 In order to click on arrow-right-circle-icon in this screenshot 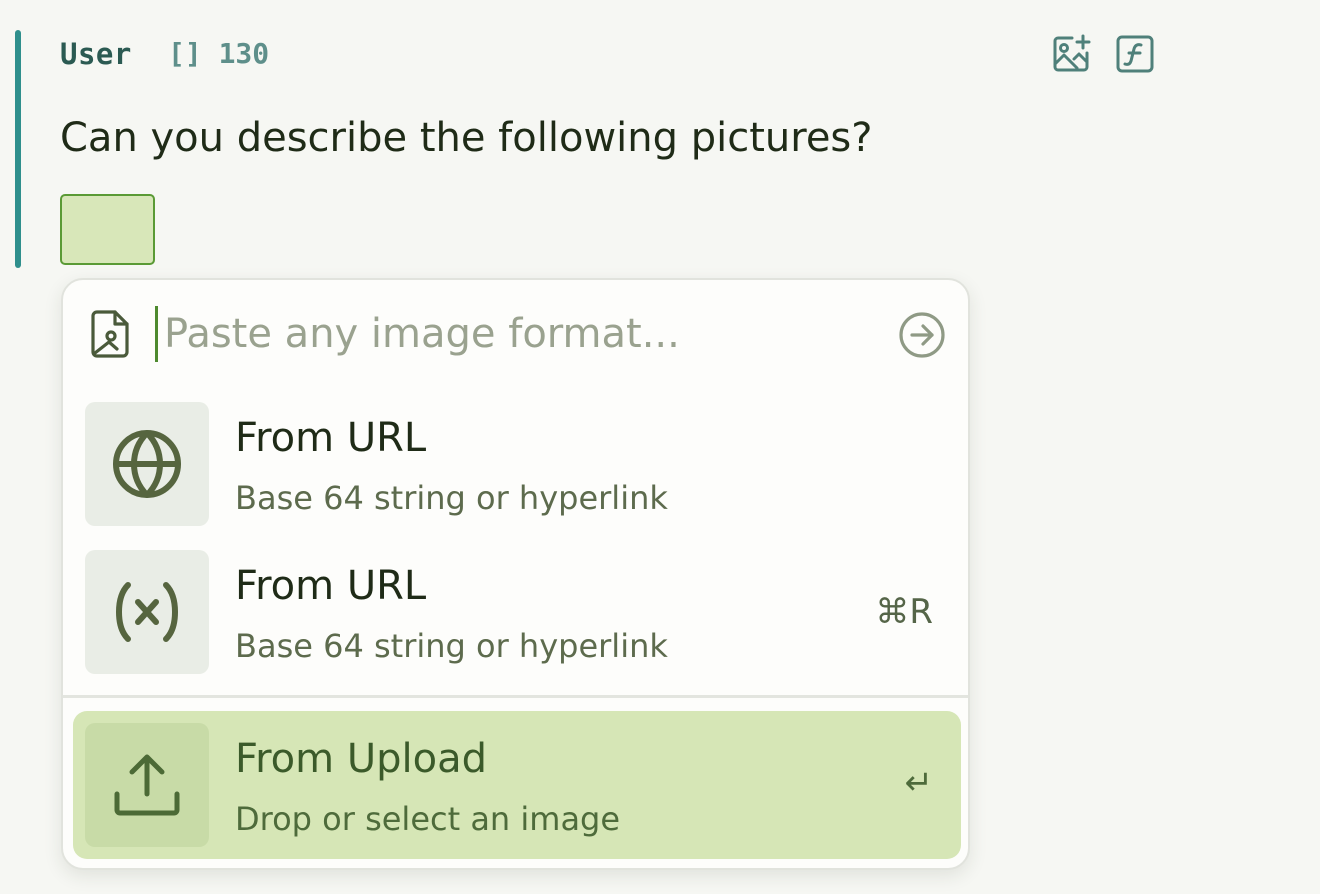, I will do `click(922, 335)`.